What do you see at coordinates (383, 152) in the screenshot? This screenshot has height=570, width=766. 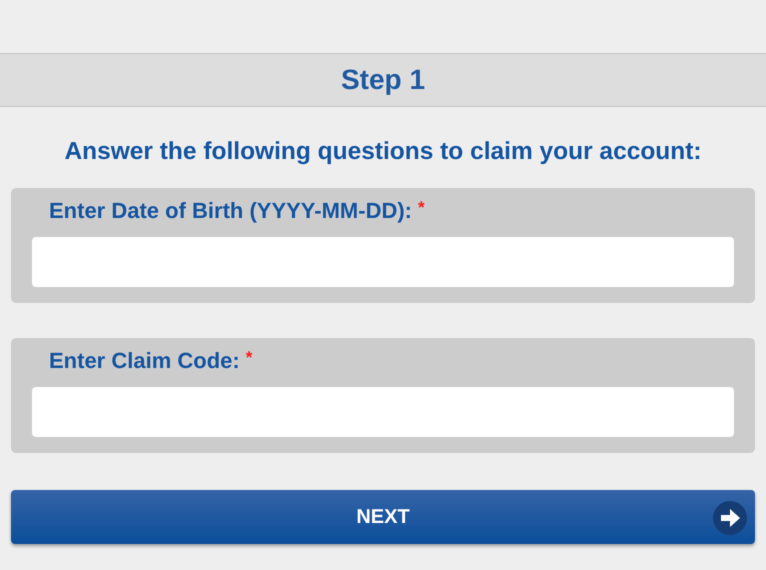 I see `instructions-text: Answer the following questions to claim your account:` at bounding box center [383, 152].